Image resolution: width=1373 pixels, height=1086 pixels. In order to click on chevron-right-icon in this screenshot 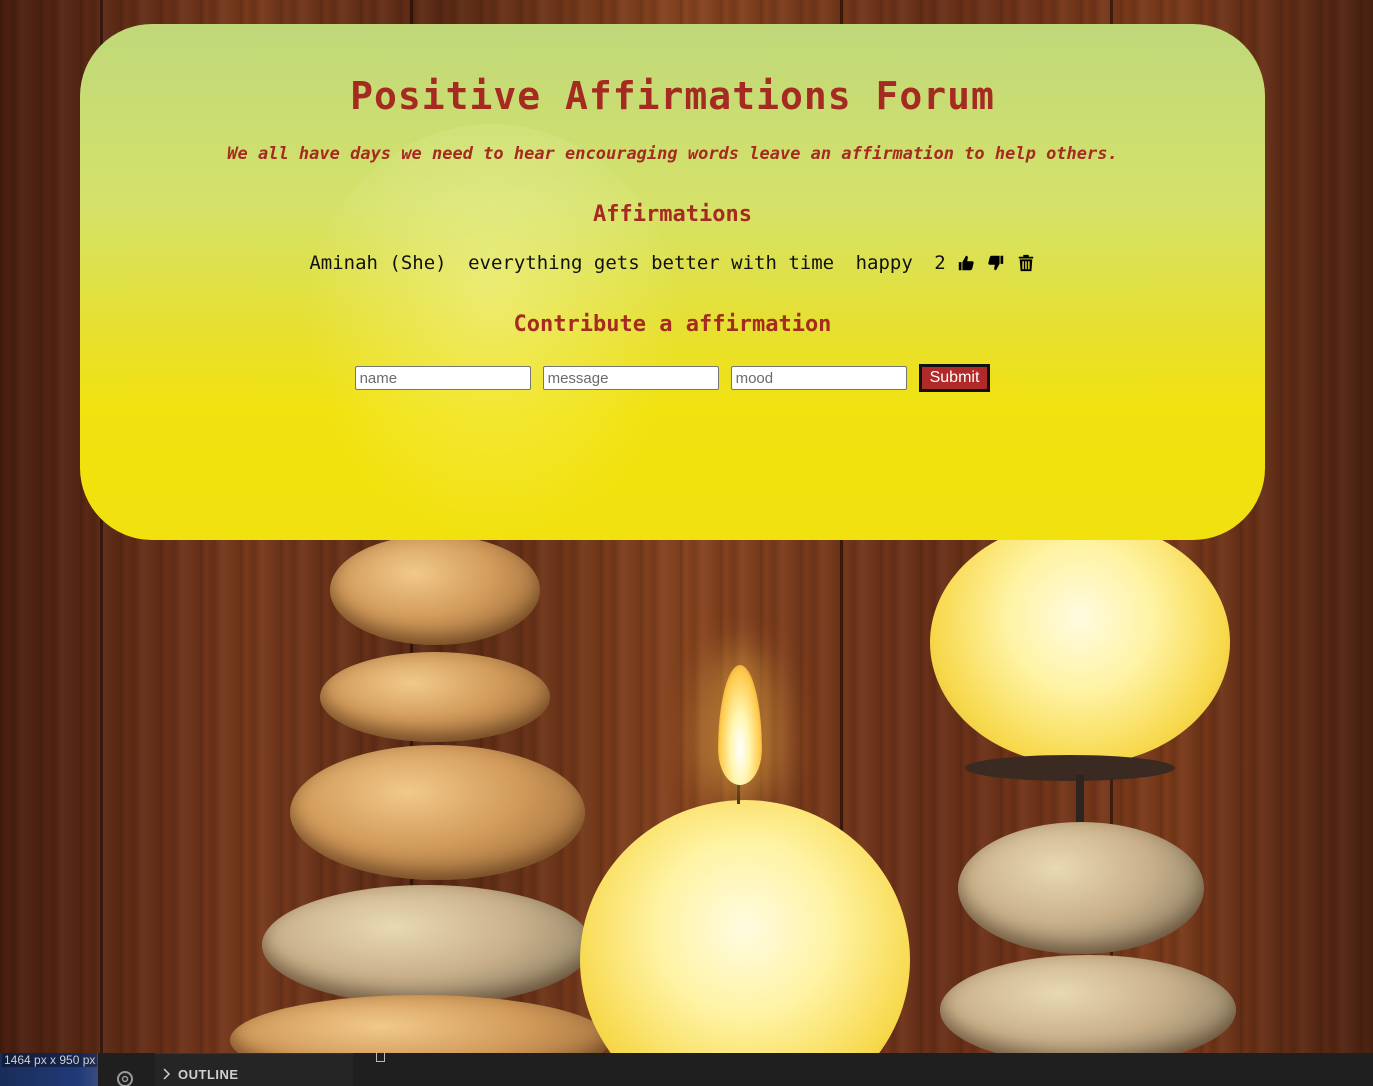, I will do `click(167, 1074)`.